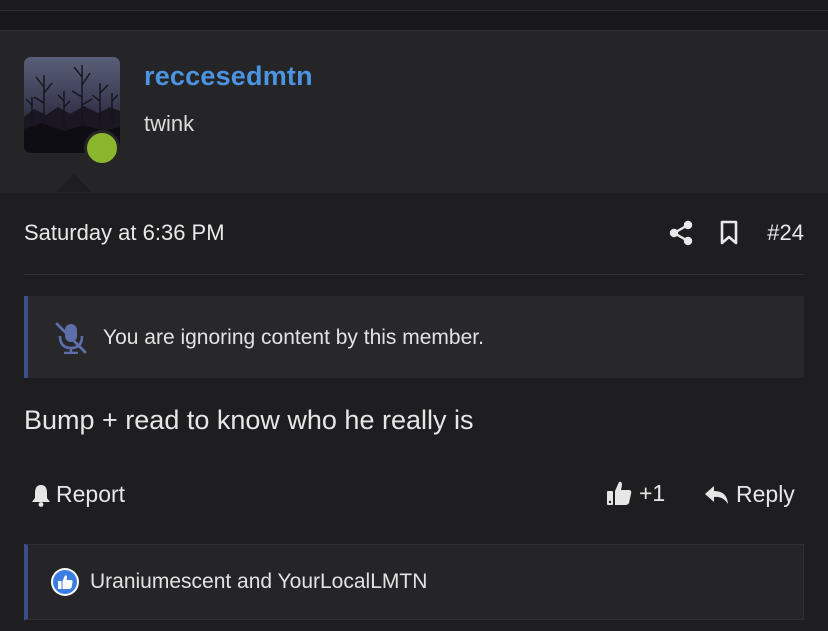 The height and width of the screenshot is (631, 828). Describe the element at coordinates (169, 123) in the screenshot. I see `user-title: twink` at that location.